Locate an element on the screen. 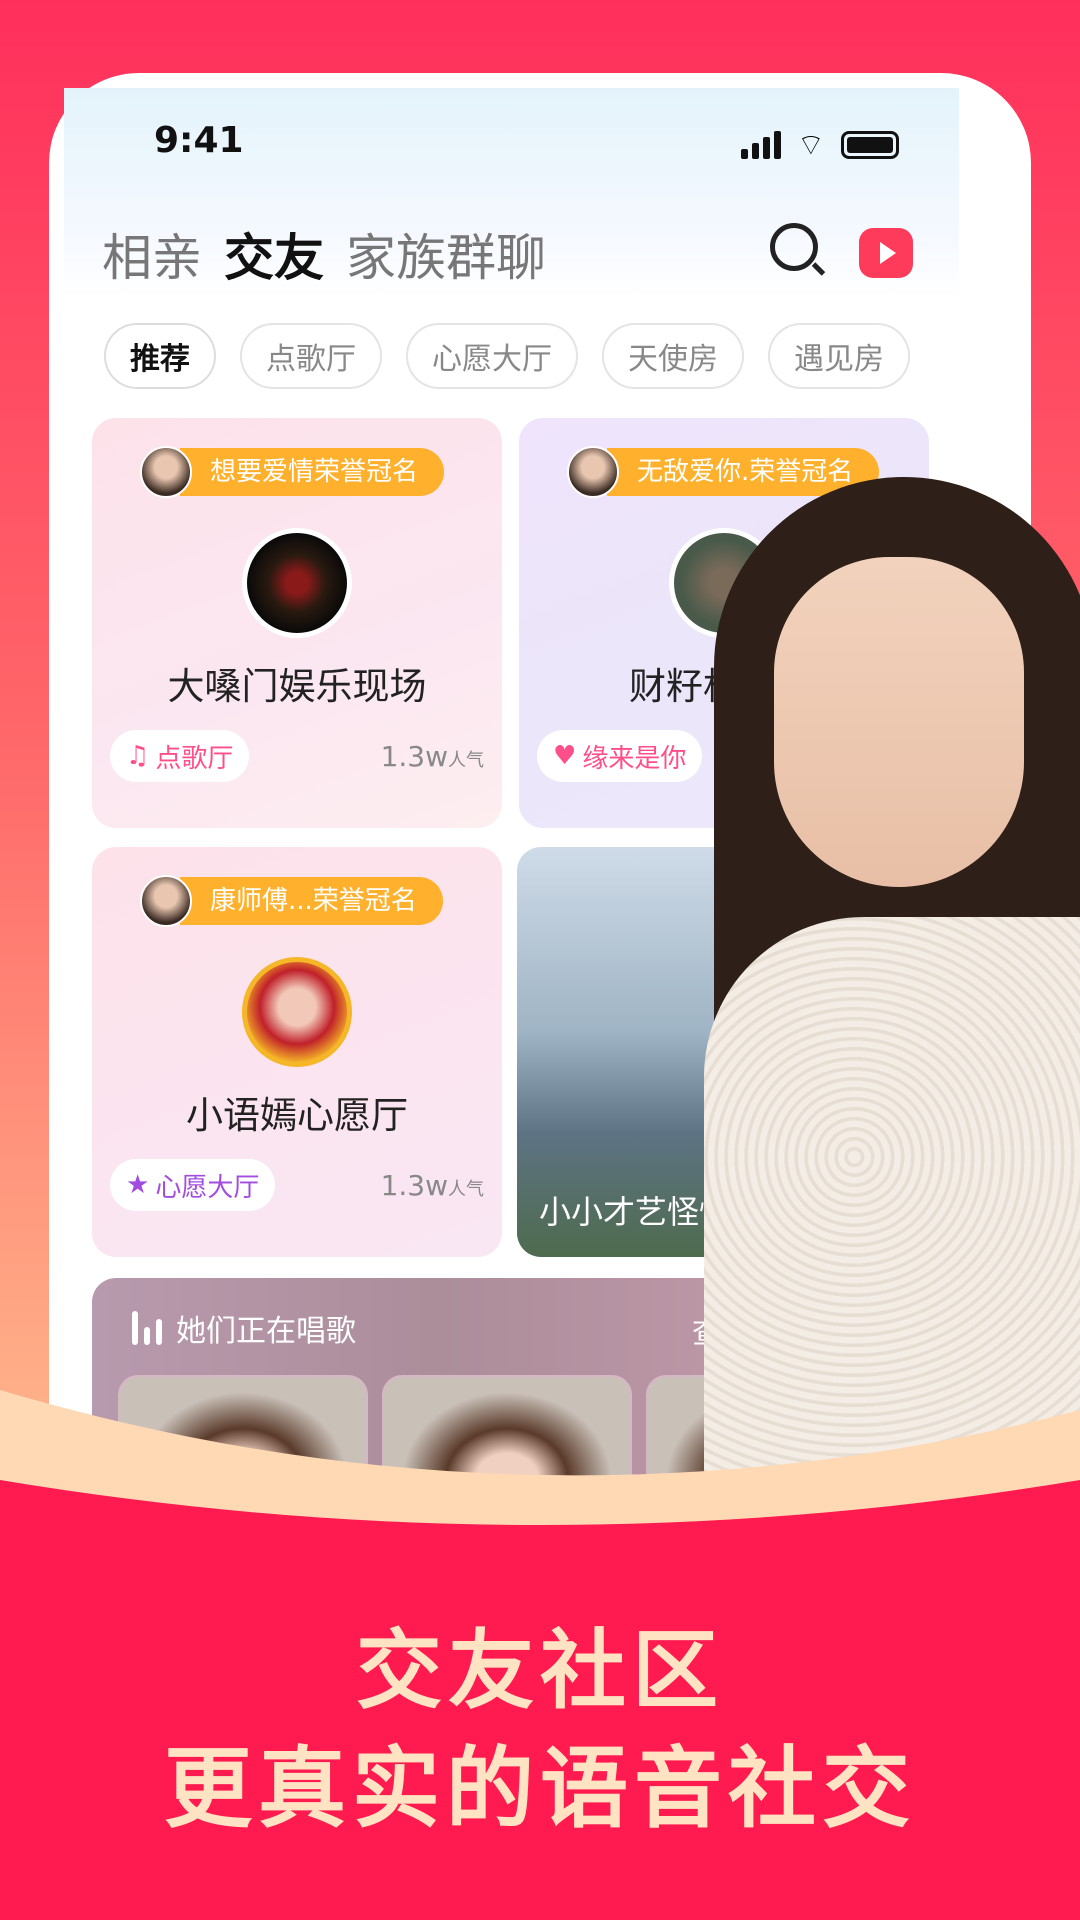 Image resolution: width=1080 pixels, height=1920 pixels. tab-jiaoyou: 交友 is located at coordinates (274, 254).